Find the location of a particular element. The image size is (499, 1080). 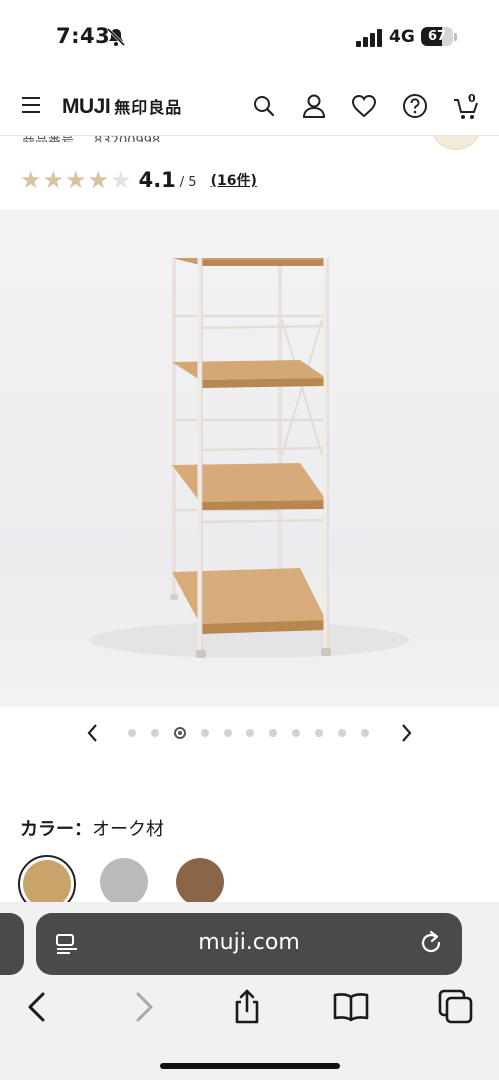

account-icon is located at coordinates (314, 106).